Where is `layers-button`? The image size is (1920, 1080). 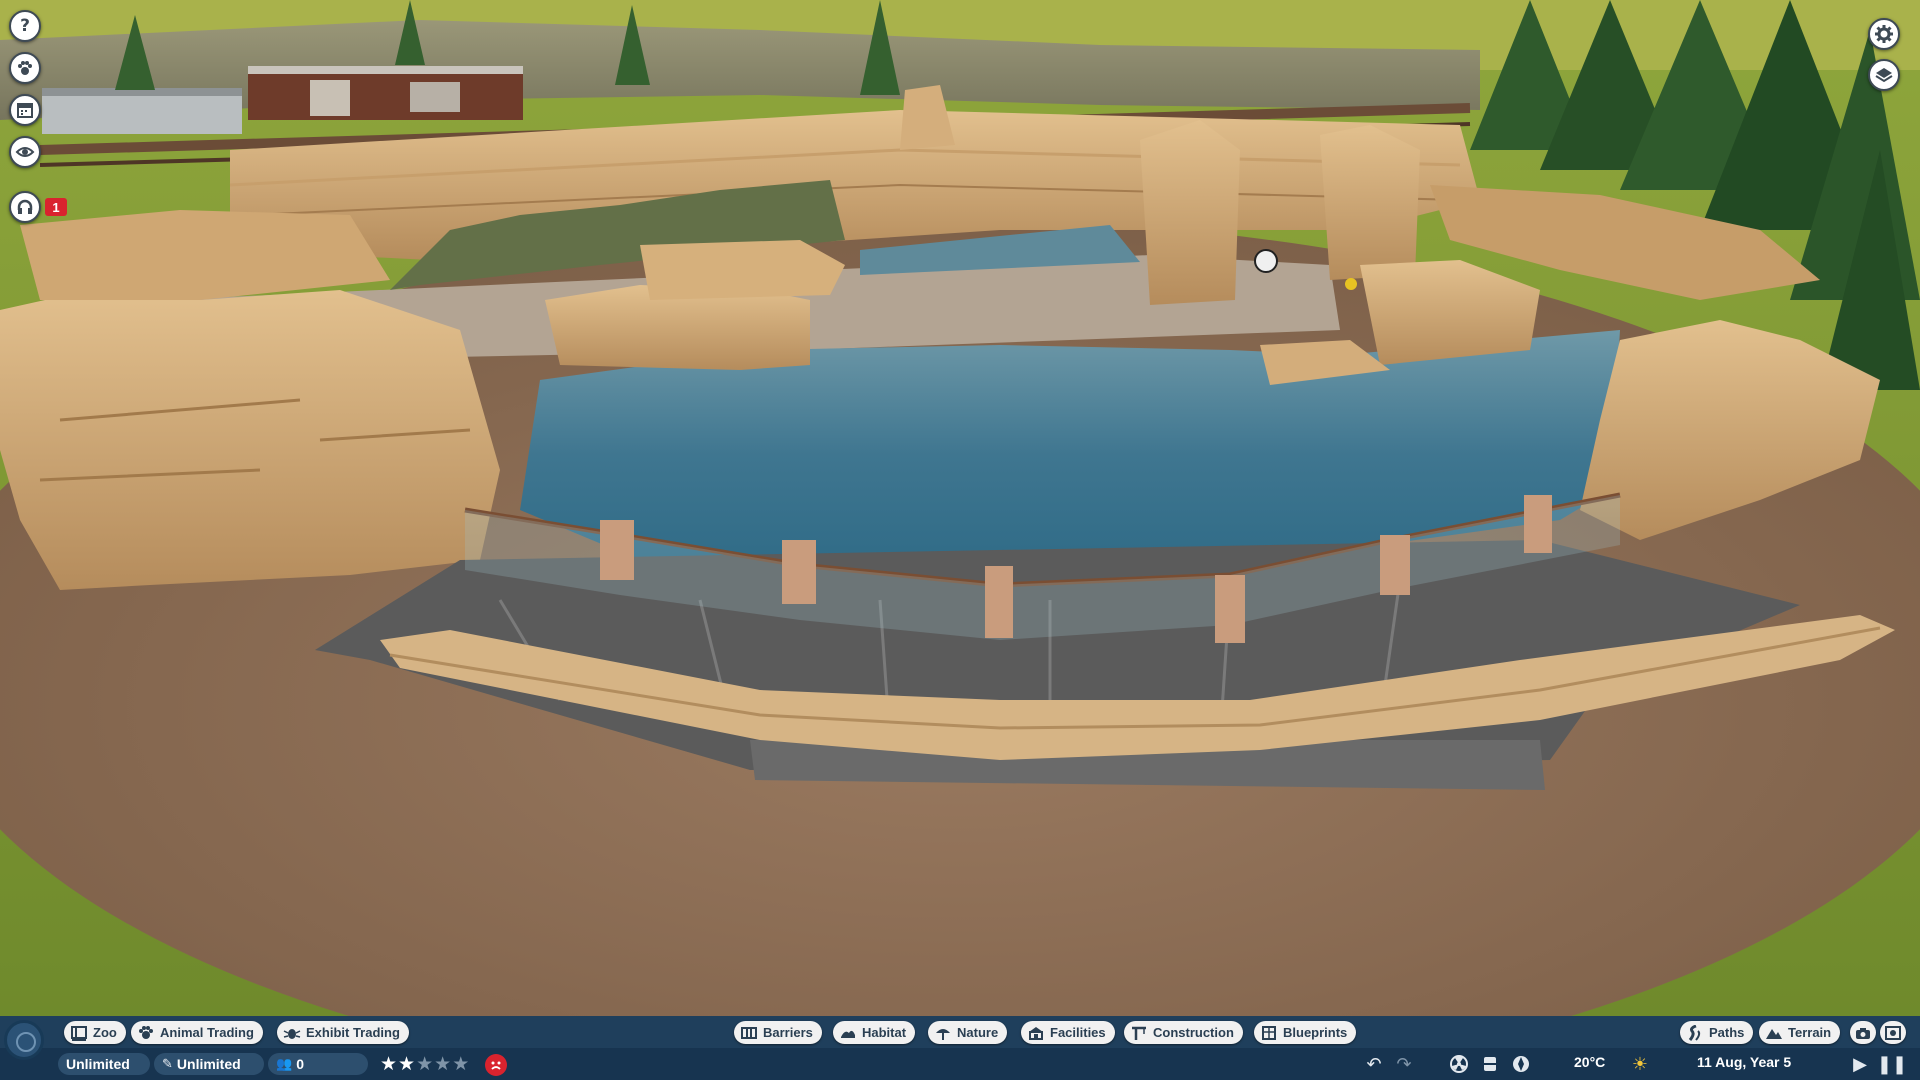 layers-button is located at coordinates (1884, 75).